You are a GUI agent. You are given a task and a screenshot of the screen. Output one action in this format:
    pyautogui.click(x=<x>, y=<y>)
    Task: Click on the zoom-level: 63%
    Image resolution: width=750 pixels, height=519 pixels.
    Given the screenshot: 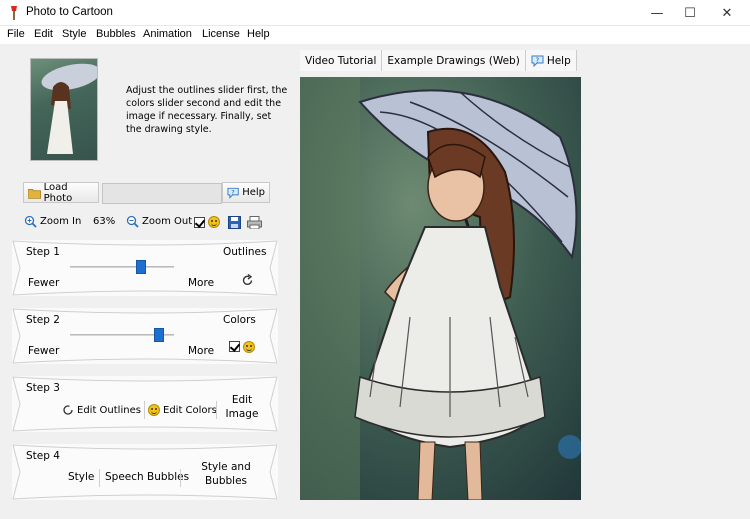 What is the action you would take?
    pyautogui.click(x=104, y=221)
    